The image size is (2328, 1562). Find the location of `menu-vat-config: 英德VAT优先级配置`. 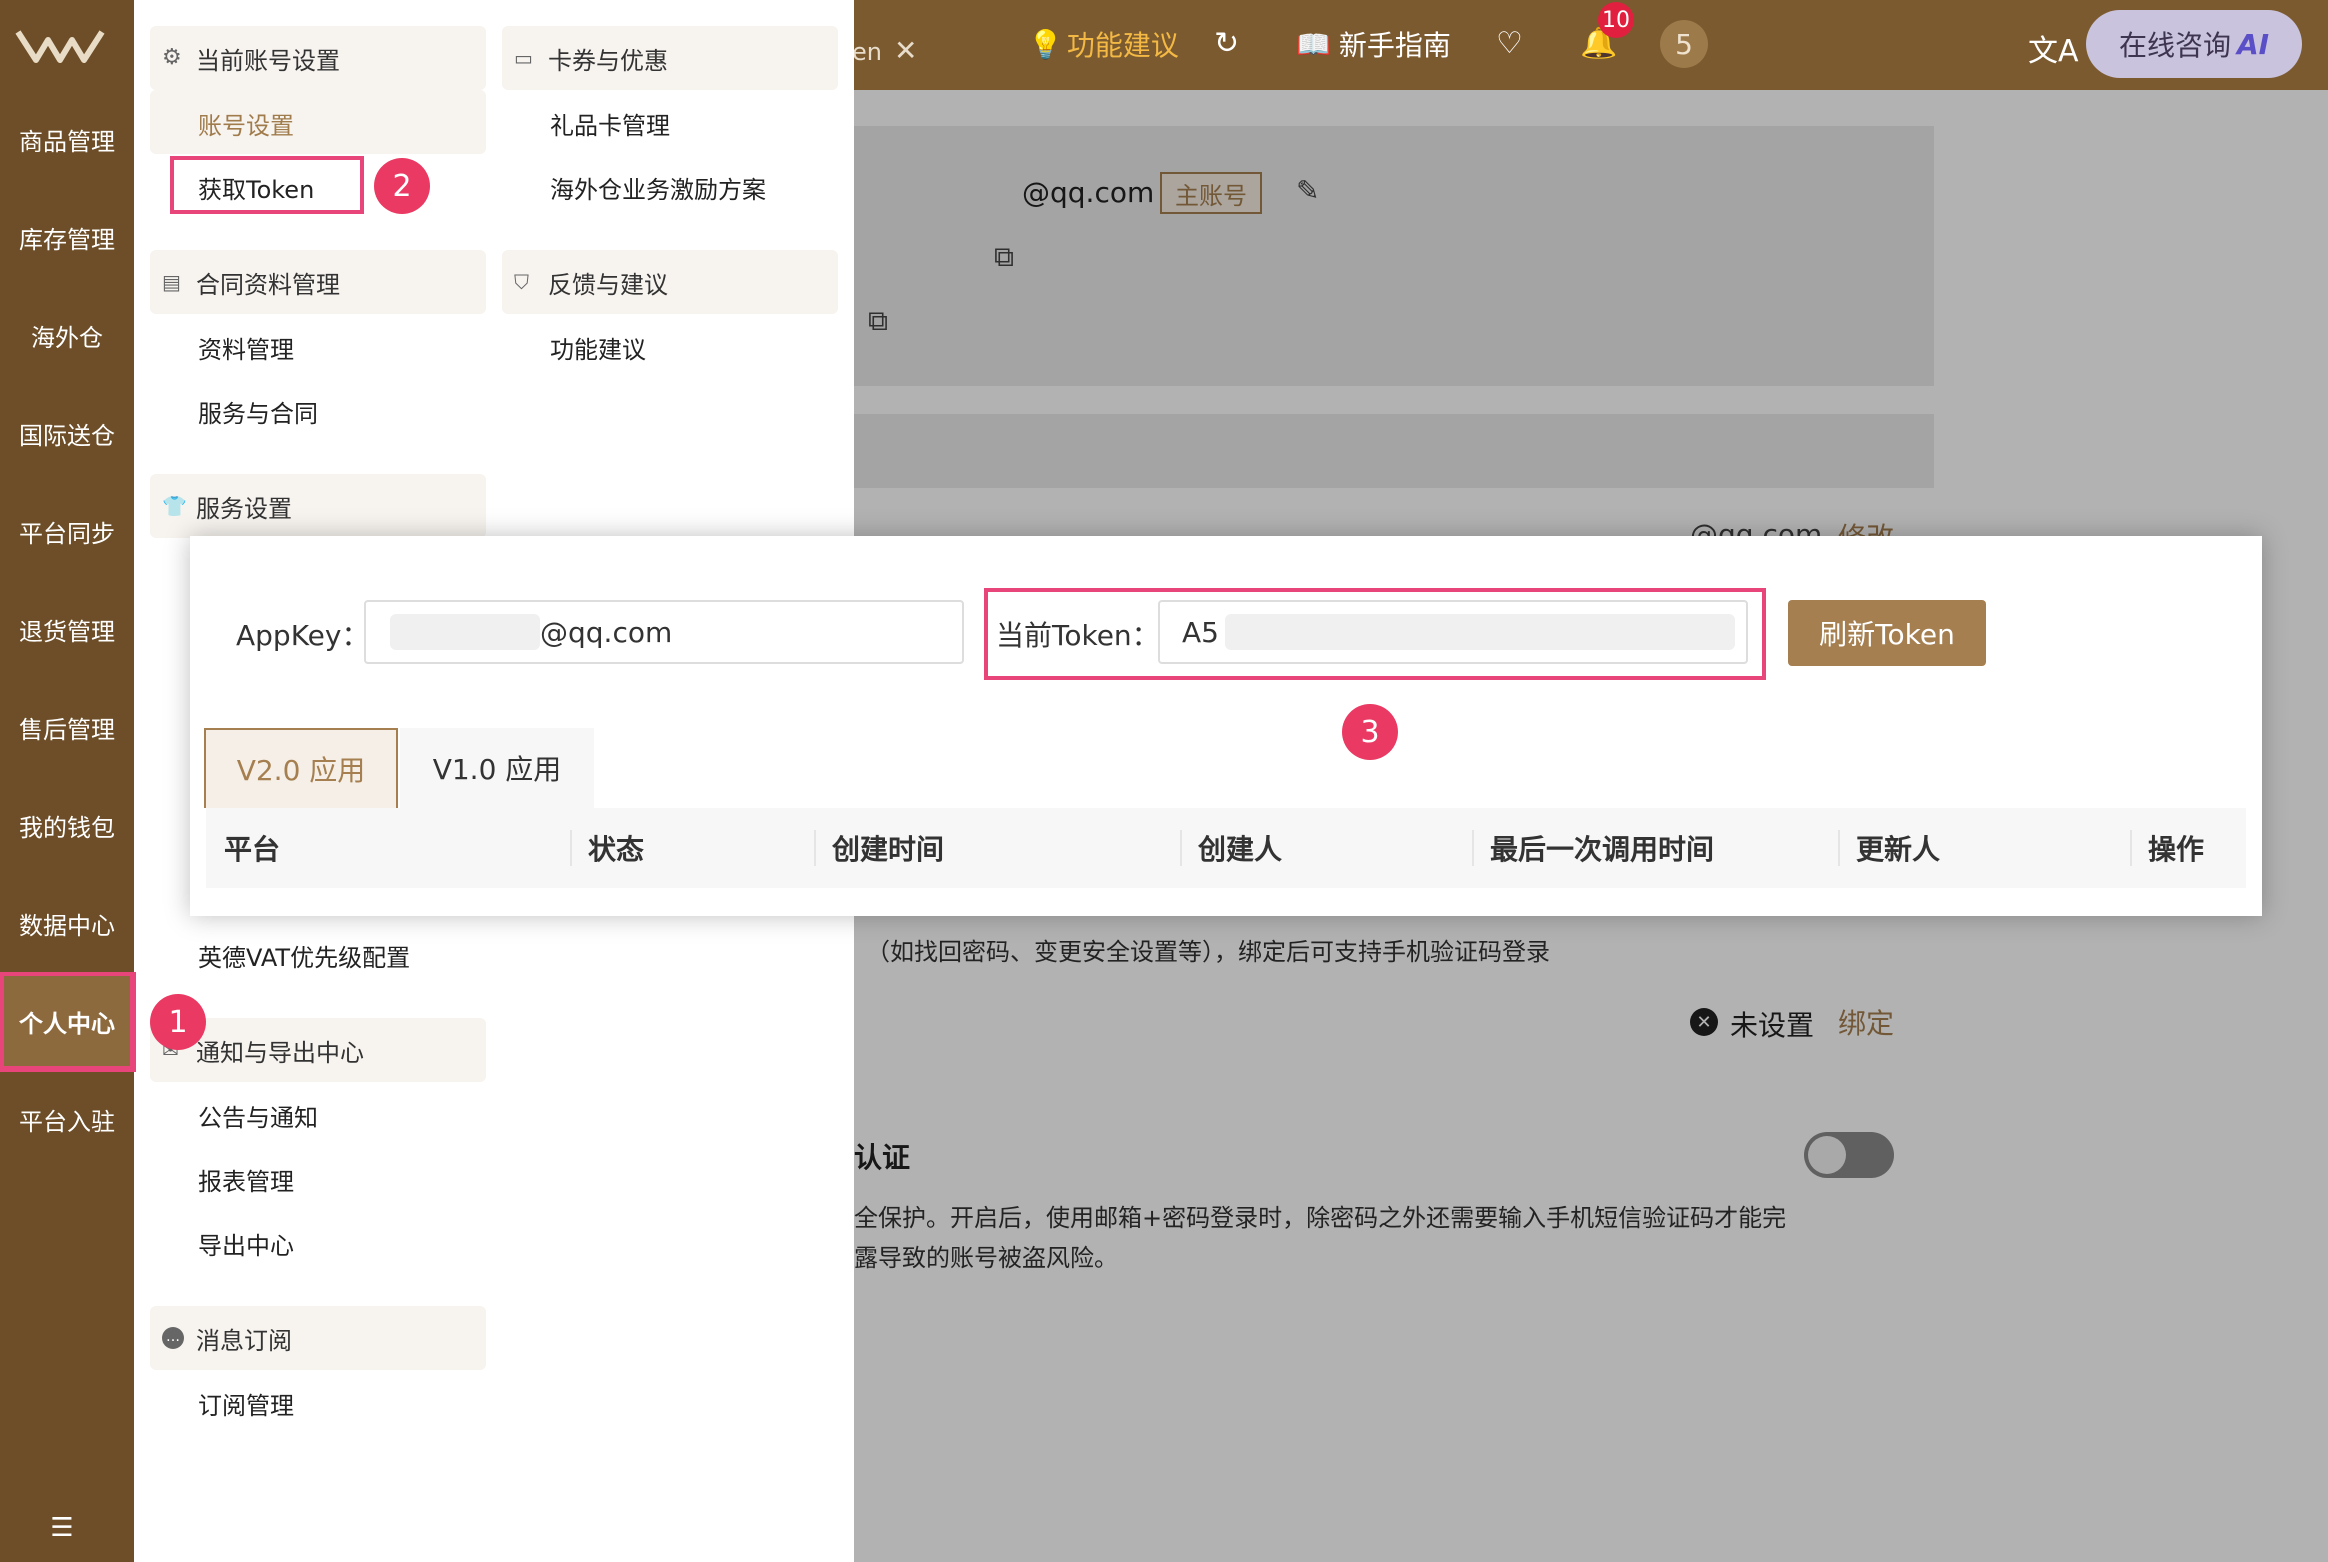

menu-vat-config: 英德VAT优先级配置 is located at coordinates (304, 955).